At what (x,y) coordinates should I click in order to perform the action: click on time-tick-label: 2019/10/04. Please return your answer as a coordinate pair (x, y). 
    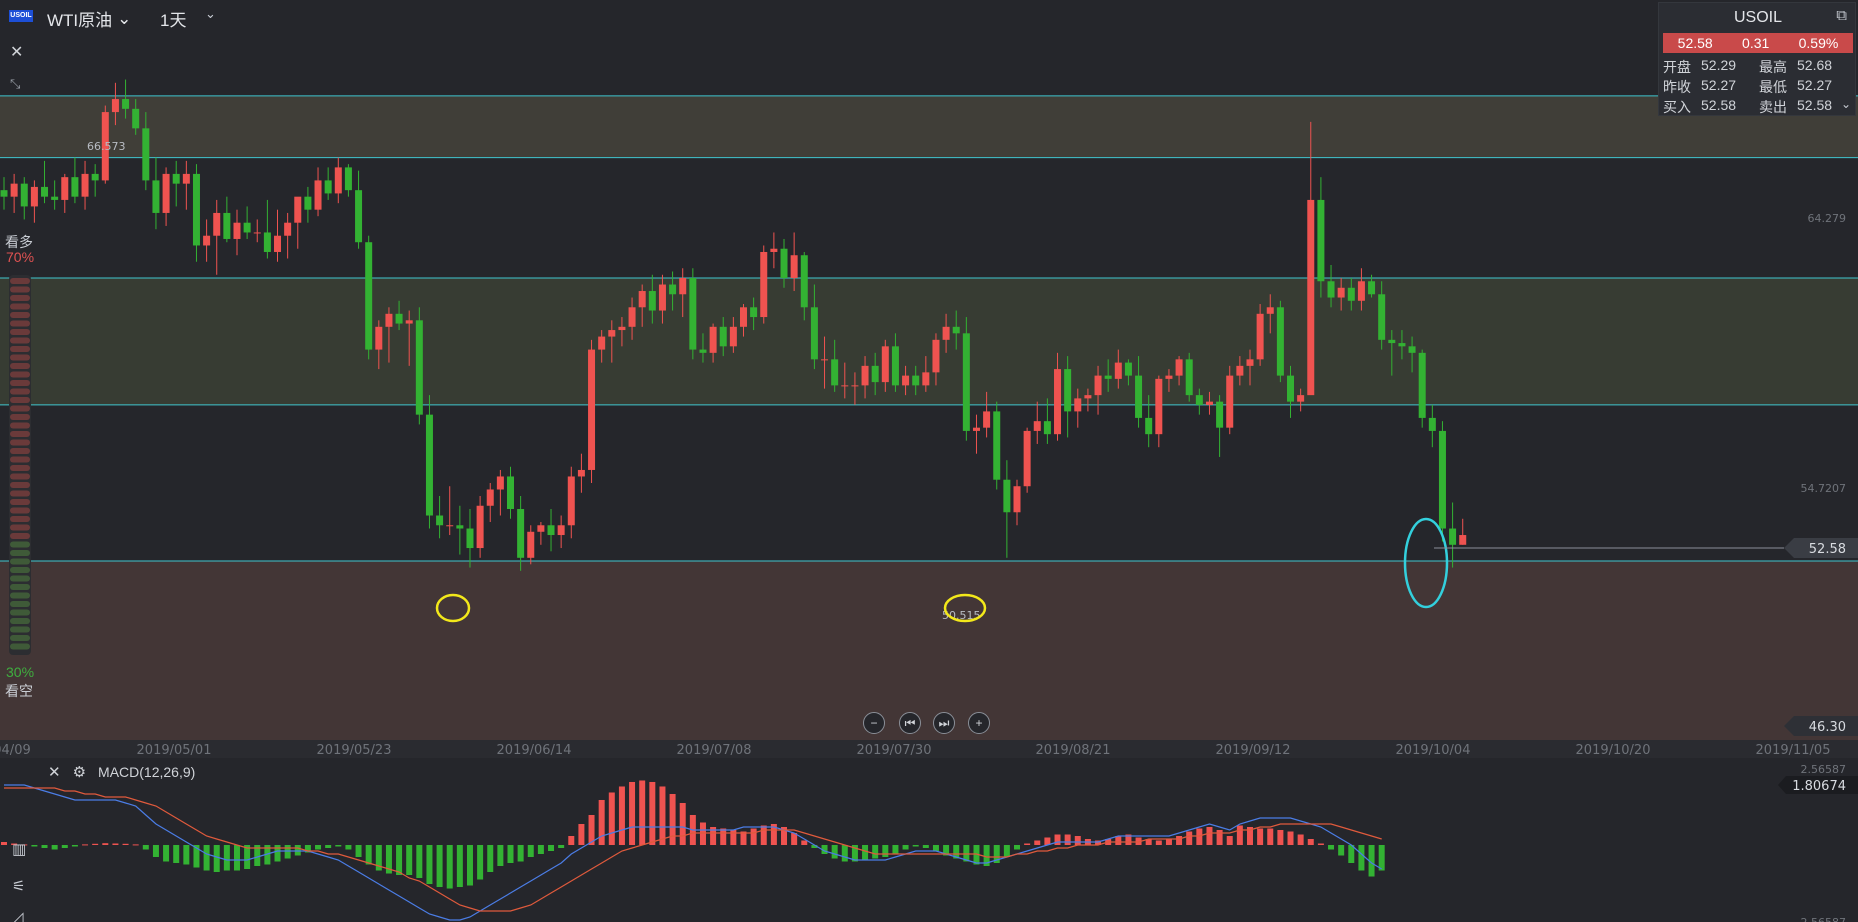
    Looking at the image, I should click on (1433, 750).